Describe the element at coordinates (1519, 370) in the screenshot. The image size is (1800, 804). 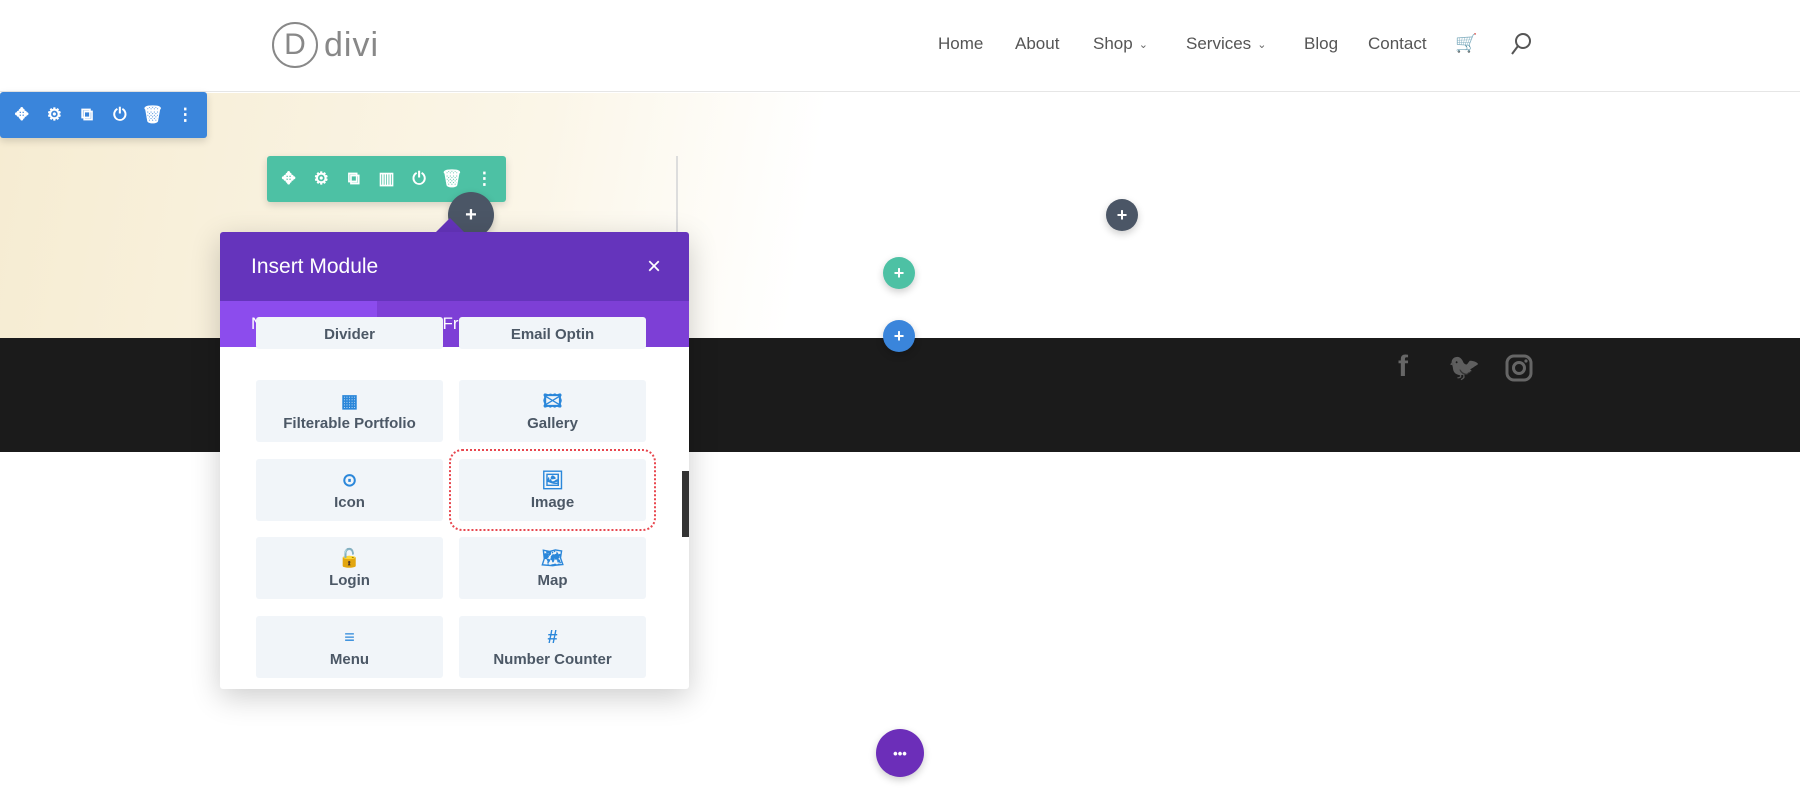
I see `instagram-icon` at that location.